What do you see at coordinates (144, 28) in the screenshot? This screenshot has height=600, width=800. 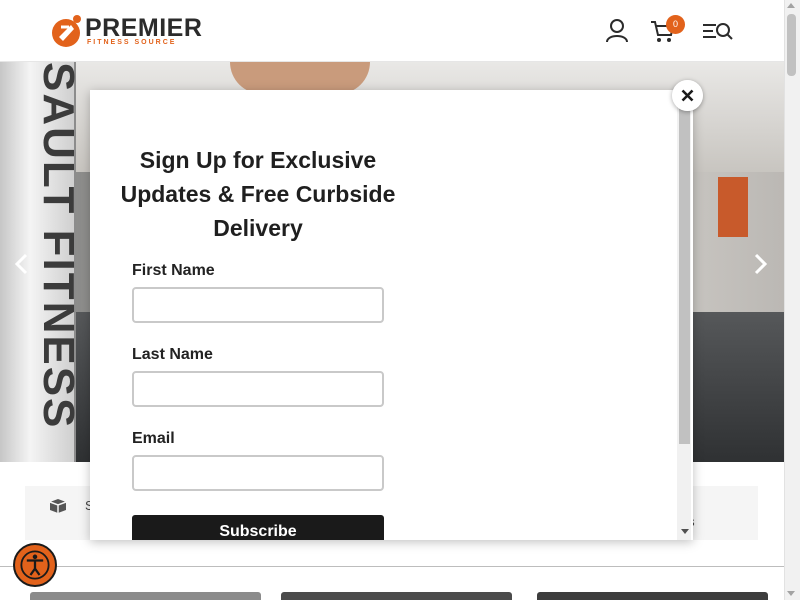 I see `logo-title: PREMIER` at bounding box center [144, 28].